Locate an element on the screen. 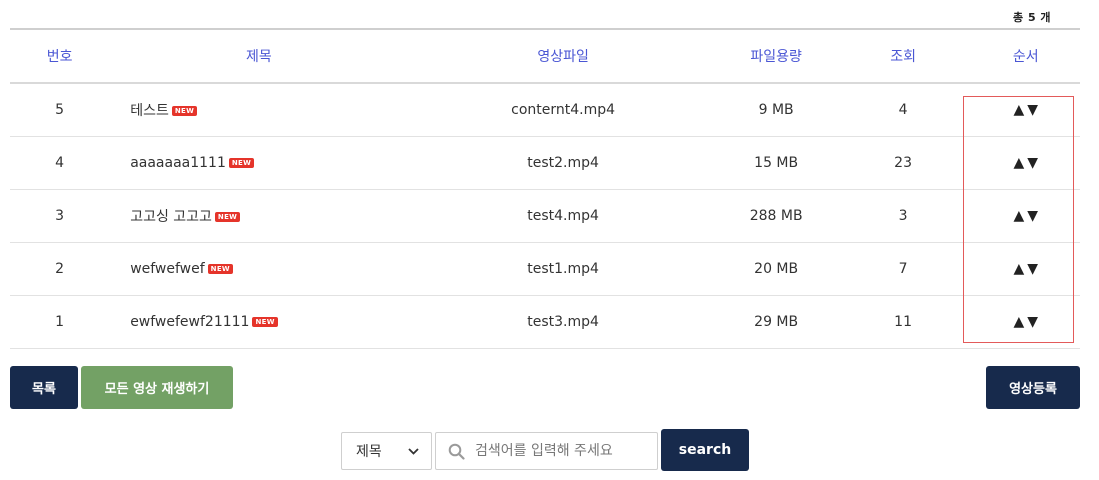 The height and width of the screenshot is (480, 1099). table-row: 4 aaaaaaa1111 NEW test2.mp4 15 MB 23 ▲ ▼ is located at coordinates (545, 162).